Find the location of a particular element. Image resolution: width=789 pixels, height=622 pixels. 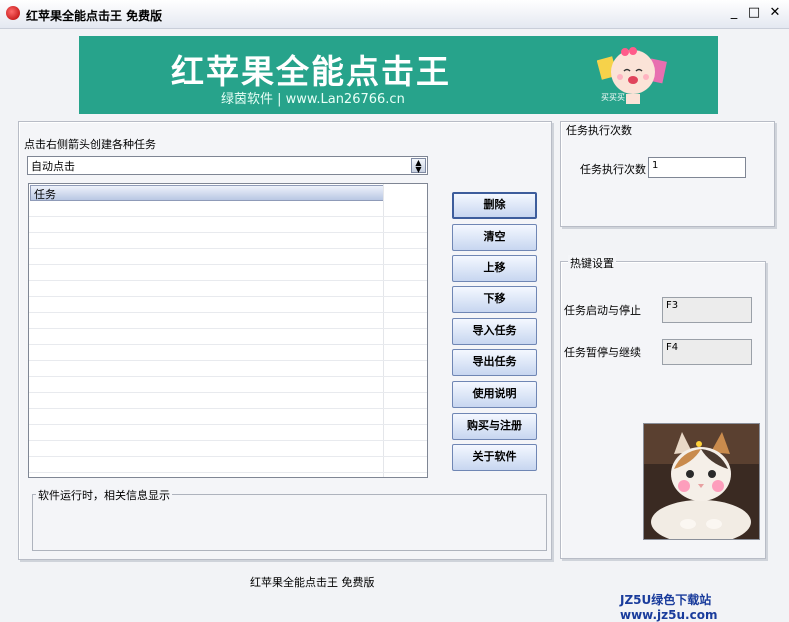

dropdown-arrow-icon: ▲ ▼ is located at coordinates (418, 166).